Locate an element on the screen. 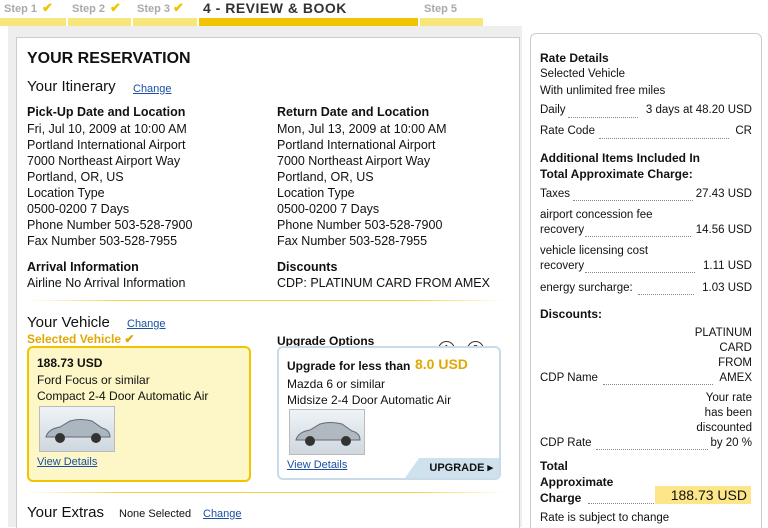  vehicle-price: 188.73 USD is located at coordinates (70, 363).